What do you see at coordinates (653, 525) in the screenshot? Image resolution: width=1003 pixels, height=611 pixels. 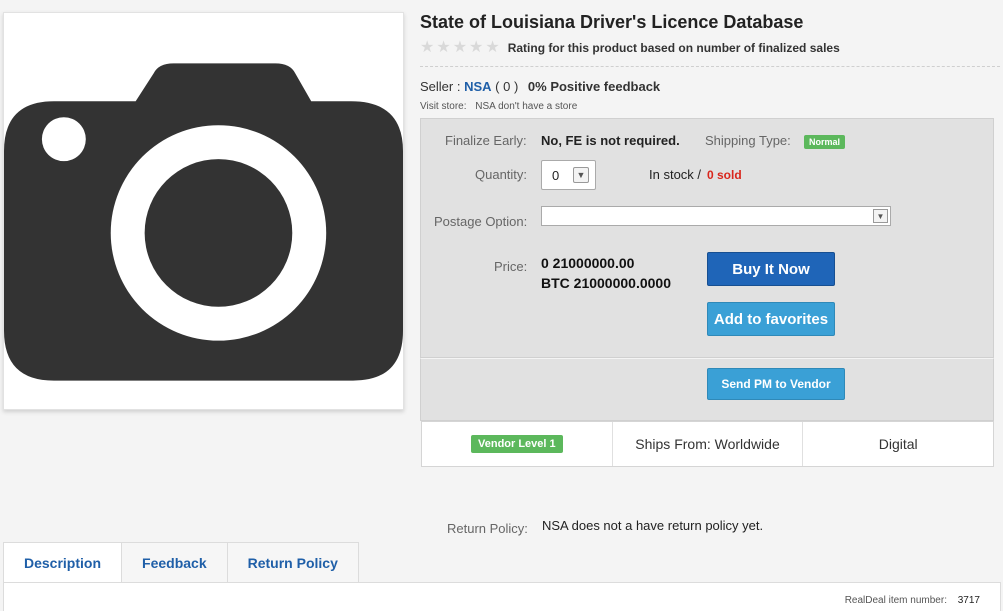 I see `return-policy-value: NSA does not a have return policy yet.` at bounding box center [653, 525].